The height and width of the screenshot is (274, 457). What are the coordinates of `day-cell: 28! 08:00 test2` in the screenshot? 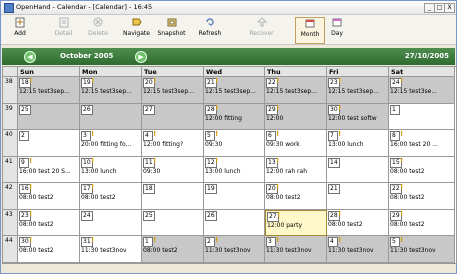 It's located at (358, 222).